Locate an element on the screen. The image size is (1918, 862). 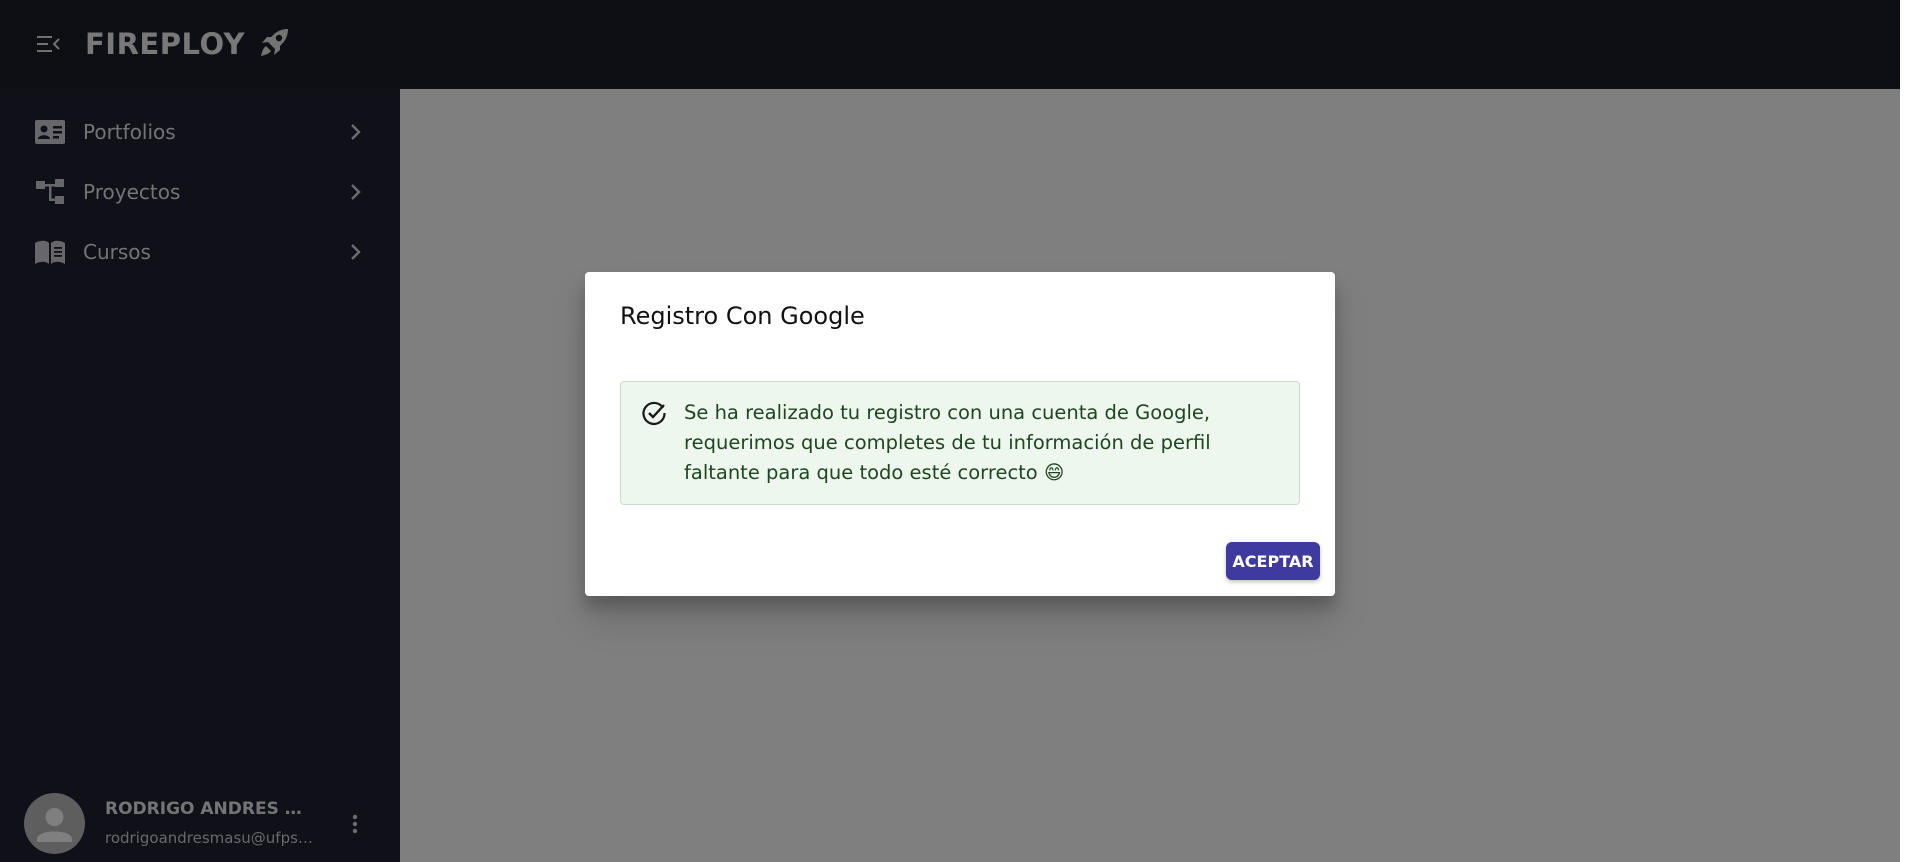
check-circle-icon is located at coordinates (654, 413).